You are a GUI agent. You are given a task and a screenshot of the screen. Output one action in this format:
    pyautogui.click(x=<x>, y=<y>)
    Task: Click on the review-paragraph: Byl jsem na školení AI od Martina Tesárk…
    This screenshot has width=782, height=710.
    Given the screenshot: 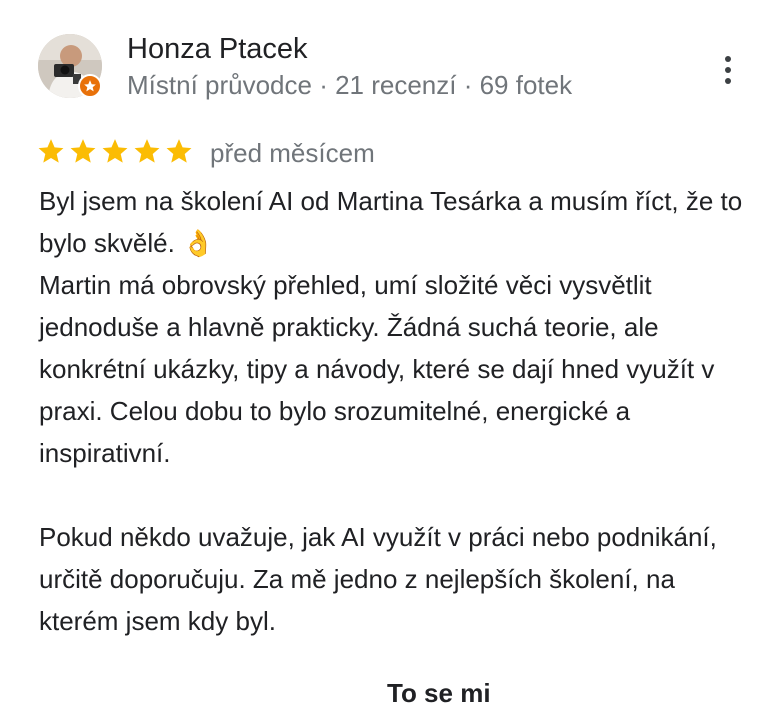 What is the action you would take?
    pyautogui.click(x=394, y=222)
    